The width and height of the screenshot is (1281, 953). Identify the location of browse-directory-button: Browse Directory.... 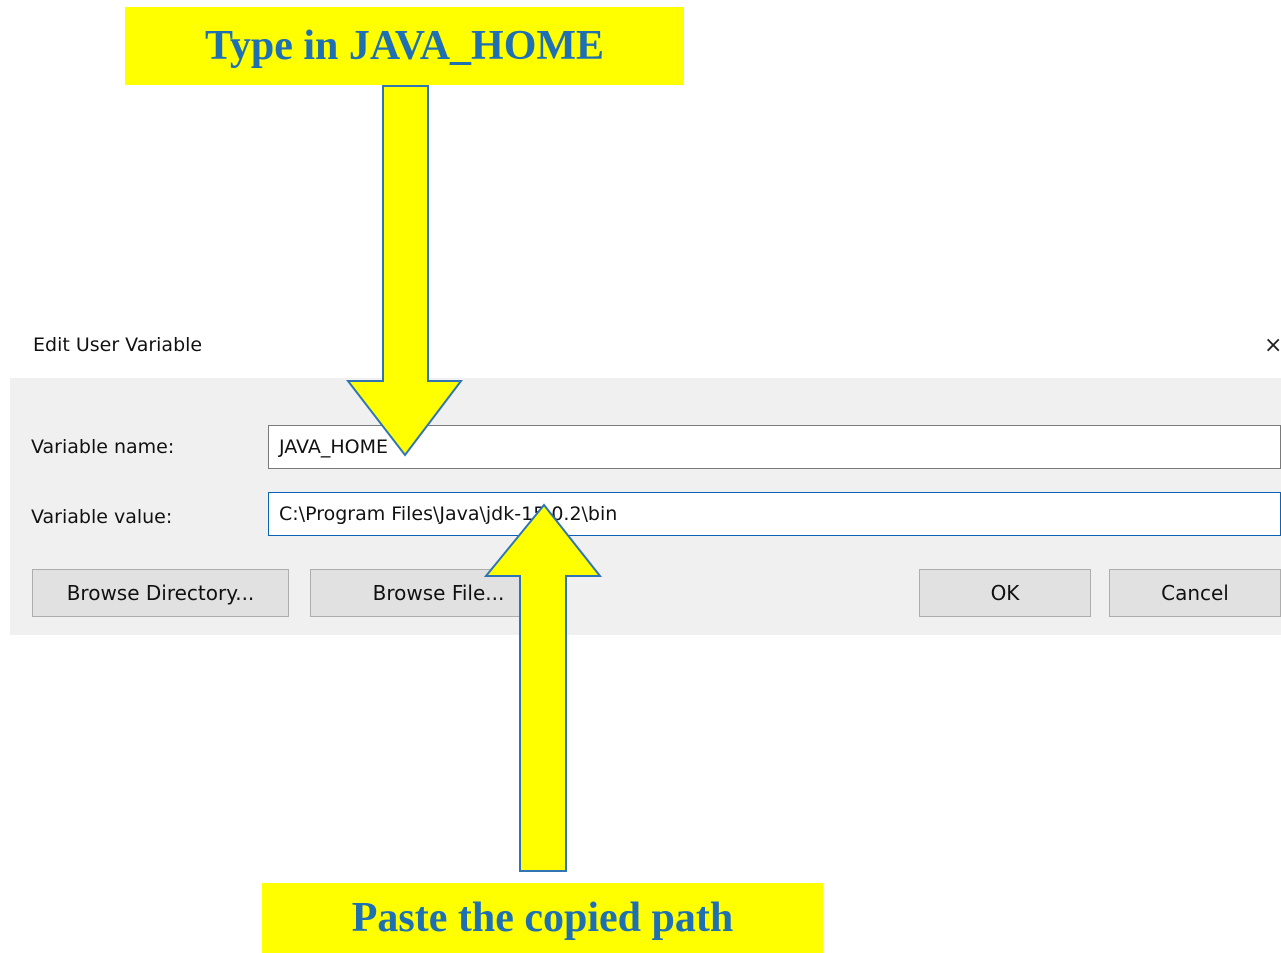
(160, 593).